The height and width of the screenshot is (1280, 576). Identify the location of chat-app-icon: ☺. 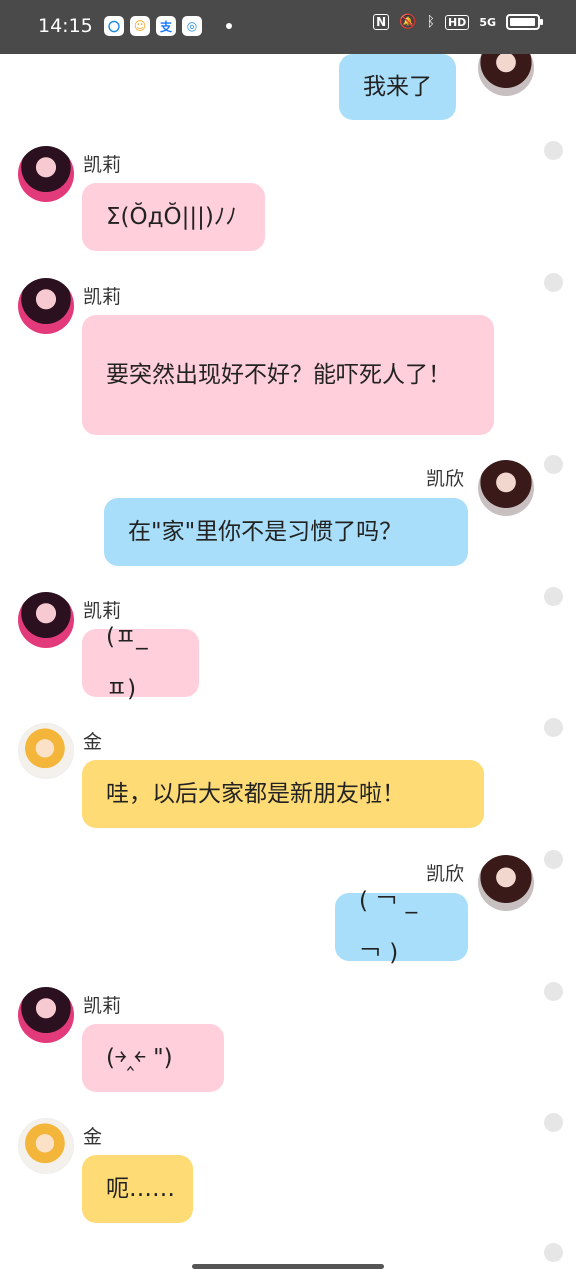
(140, 26).